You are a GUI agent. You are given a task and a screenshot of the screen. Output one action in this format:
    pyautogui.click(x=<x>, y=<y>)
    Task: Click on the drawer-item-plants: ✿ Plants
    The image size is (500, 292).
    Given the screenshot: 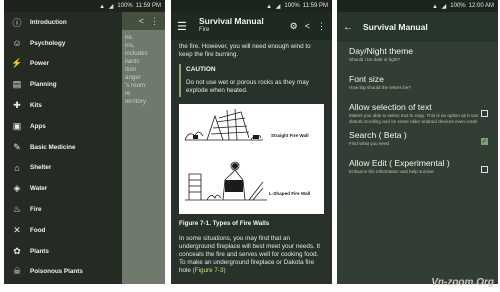 What is the action you would take?
    pyautogui.click(x=63, y=251)
    